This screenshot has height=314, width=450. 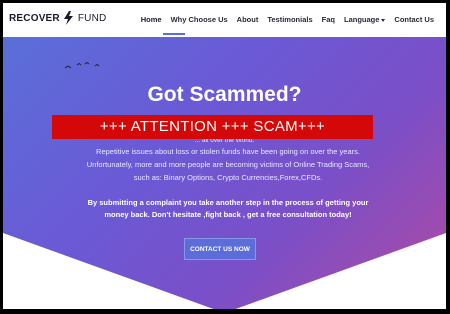 I want to click on nav-faq: Faq, so click(x=328, y=19).